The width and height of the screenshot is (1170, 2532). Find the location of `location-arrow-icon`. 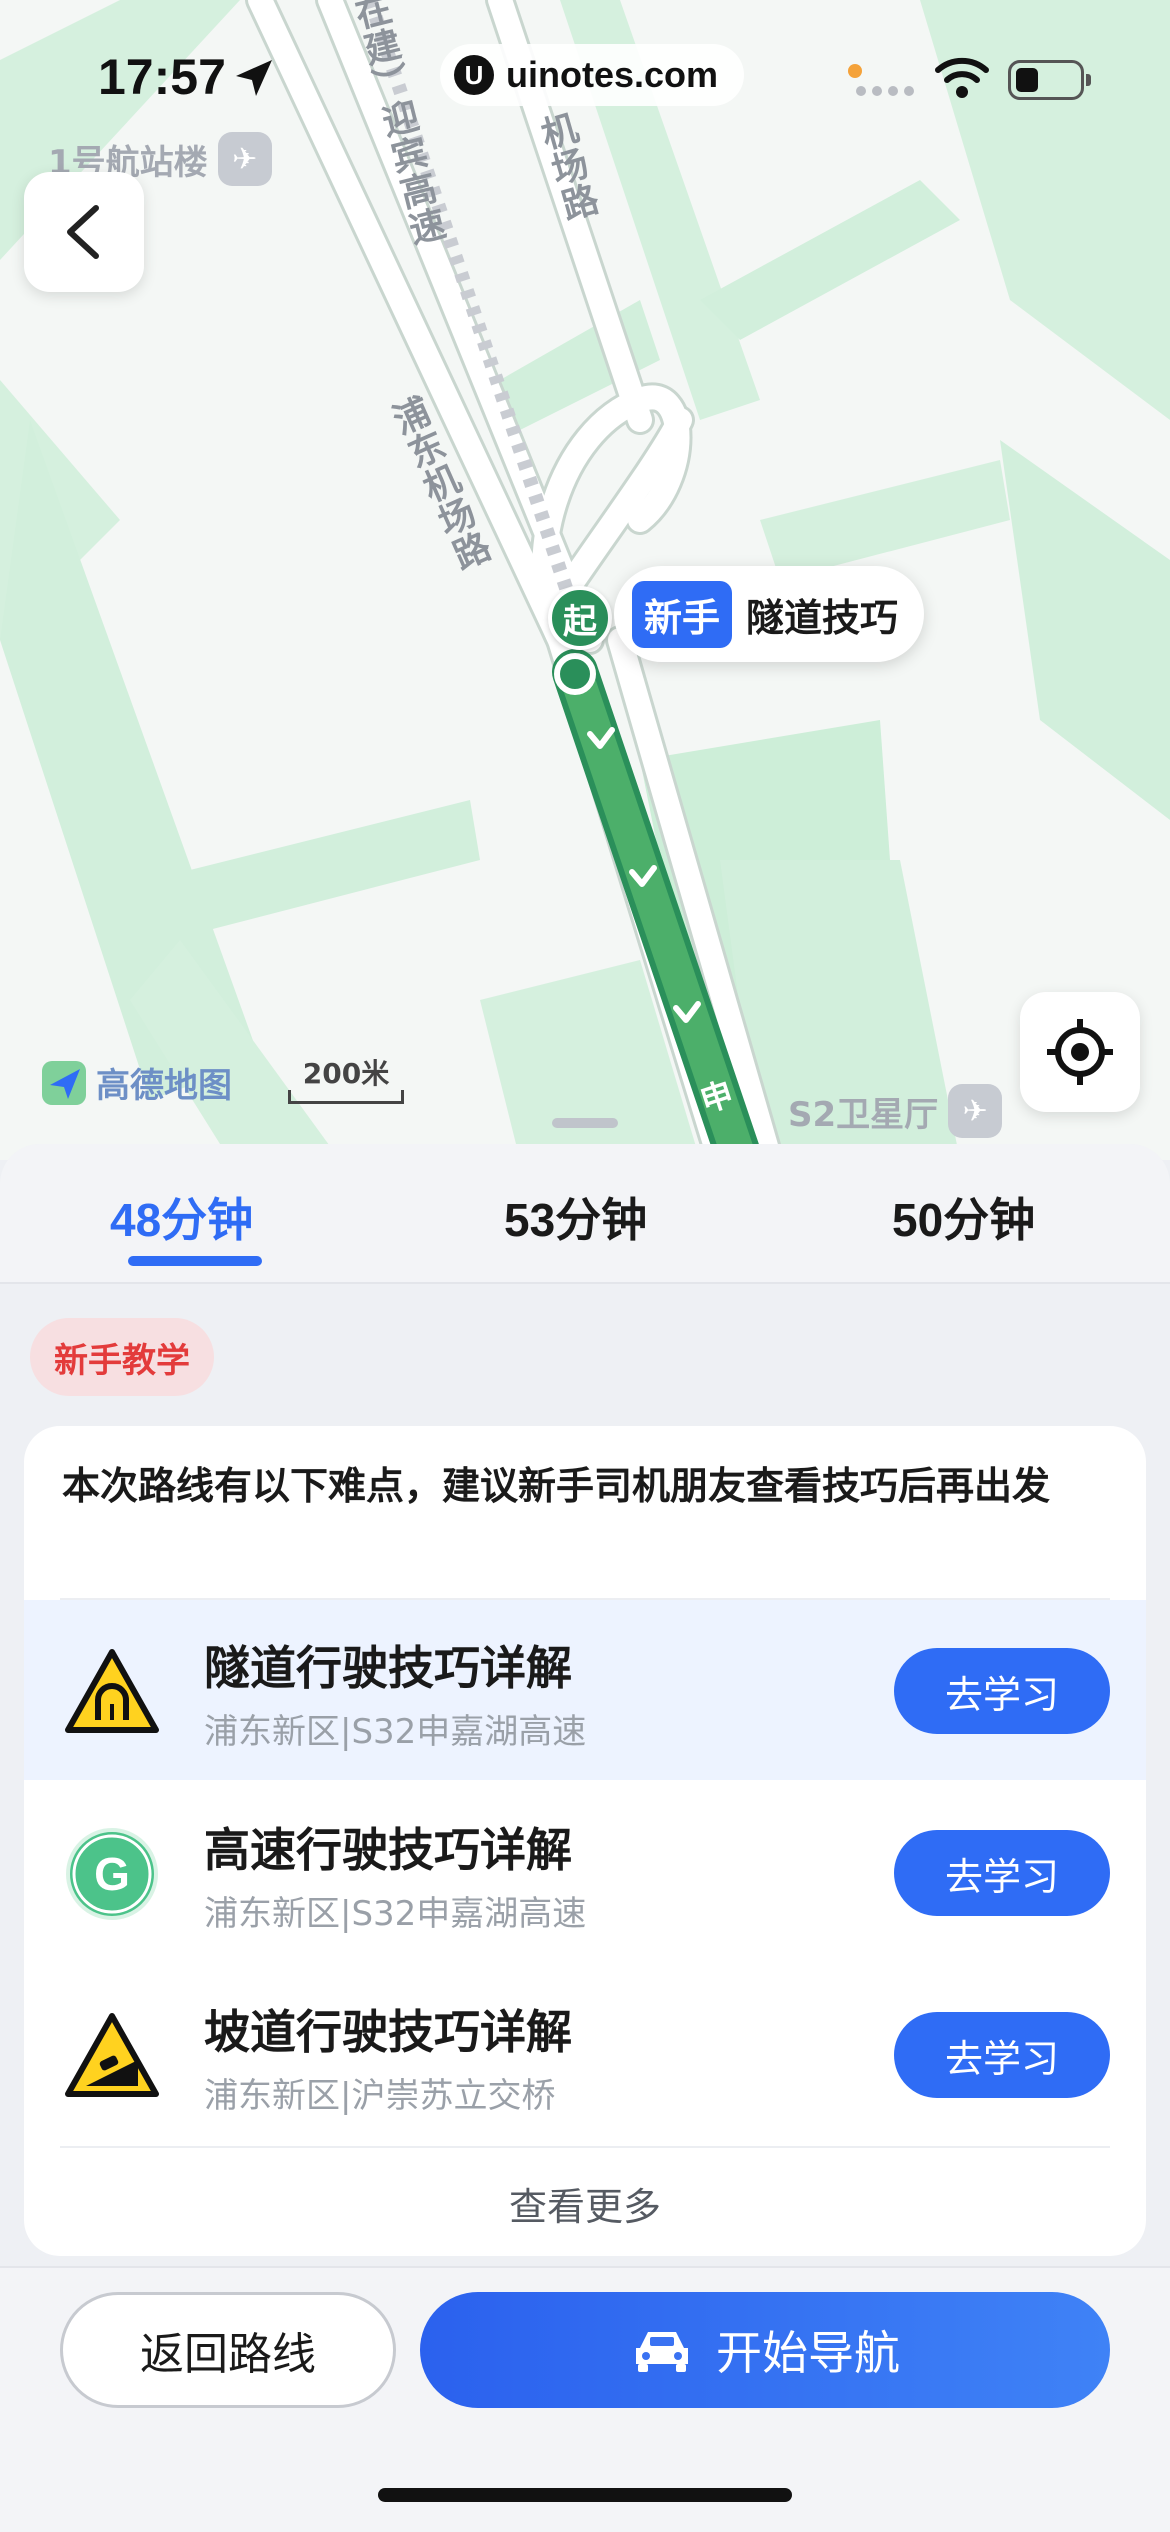

location-arrow-icon is located at coordinates (254, 78).